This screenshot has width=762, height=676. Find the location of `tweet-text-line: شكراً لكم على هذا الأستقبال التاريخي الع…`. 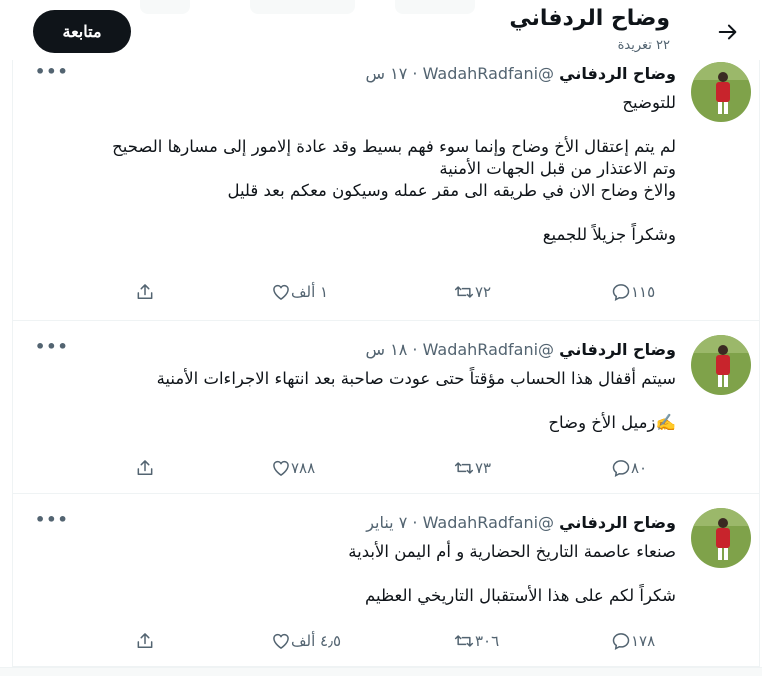

tweet-text-line: شكراً لكم على هذا الأستقبال التاريخي الع… is located at coordinates (520, 595).